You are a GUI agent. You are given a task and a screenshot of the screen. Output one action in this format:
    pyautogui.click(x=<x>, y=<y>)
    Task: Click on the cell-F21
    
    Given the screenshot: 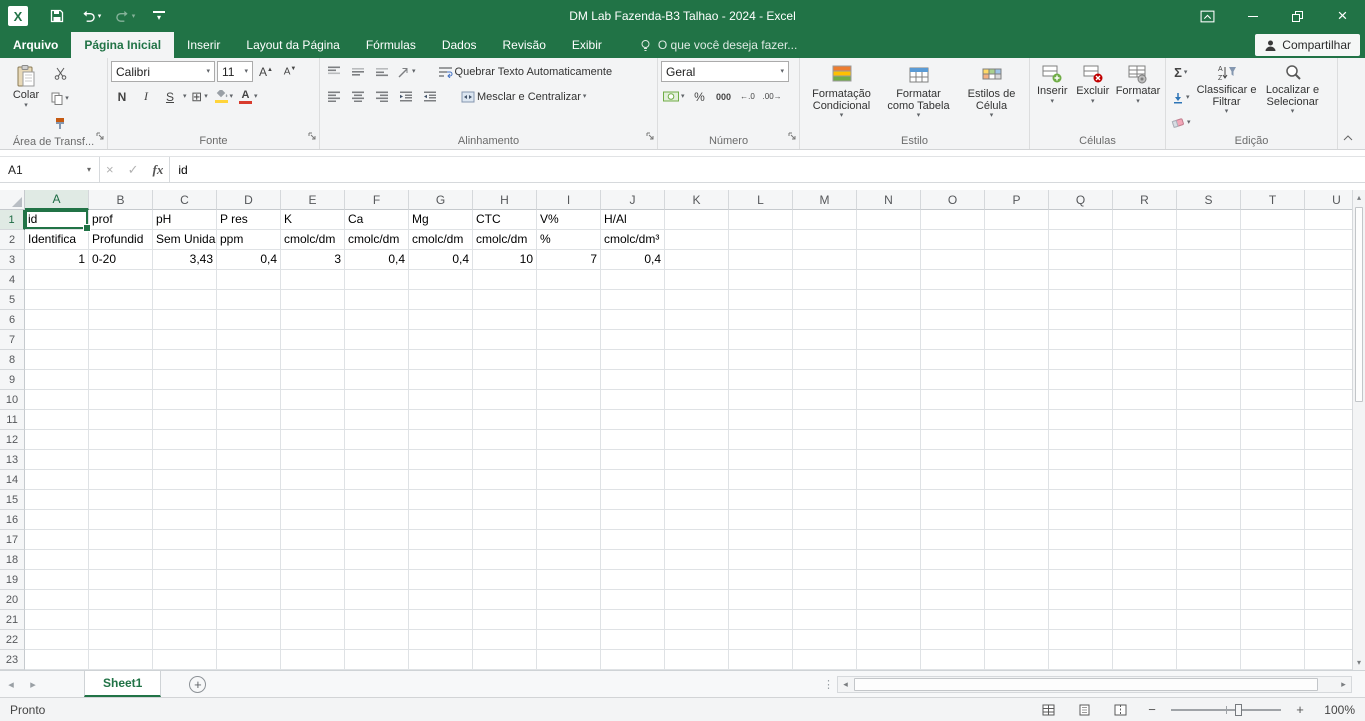 What is the action you would take?
    pyautogui.click(x=377, y=620)
    